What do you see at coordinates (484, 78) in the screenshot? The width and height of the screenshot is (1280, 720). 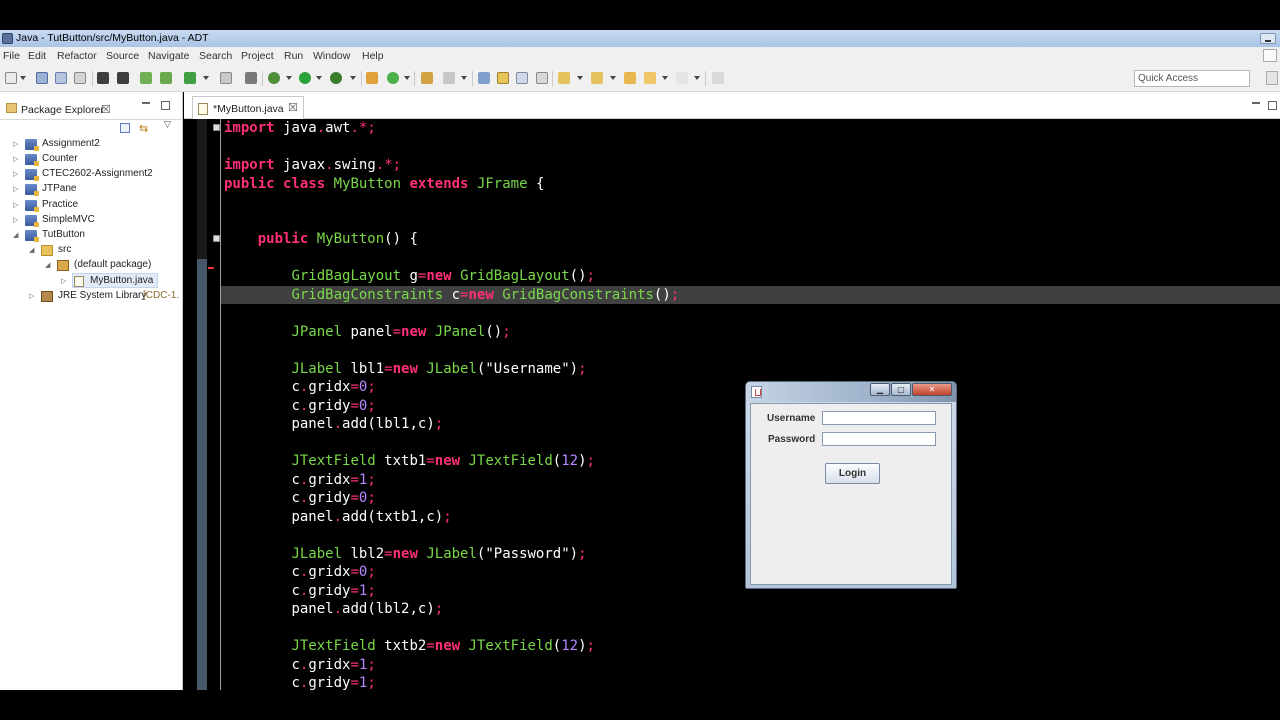 I see `toggle-breadcrumb-icon` at bounding box center [484, 78].